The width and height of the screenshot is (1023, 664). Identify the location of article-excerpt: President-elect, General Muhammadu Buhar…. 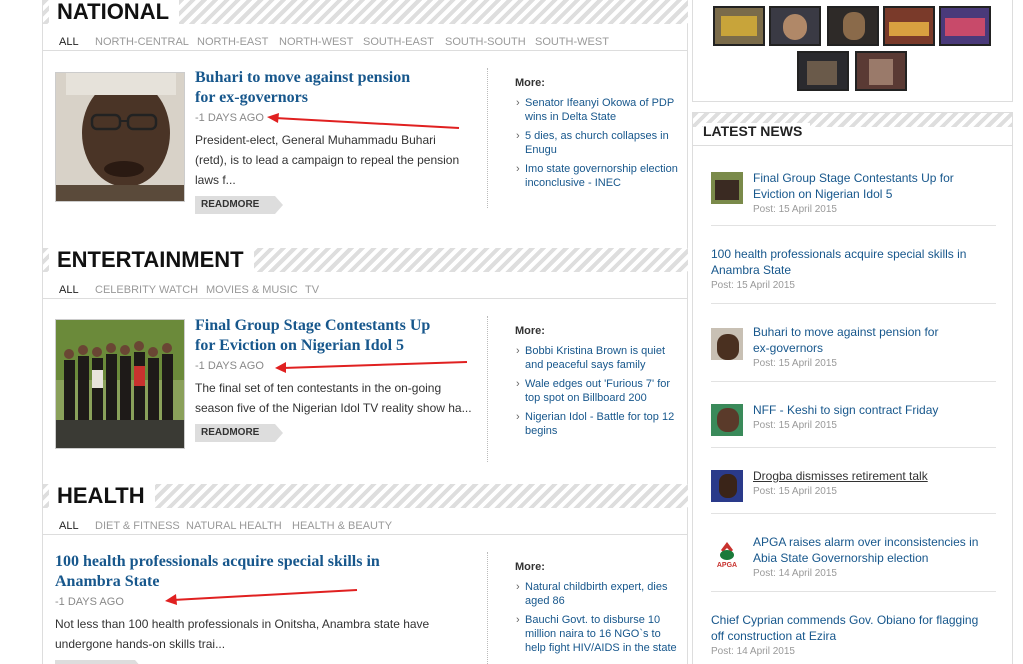
(327, 160).